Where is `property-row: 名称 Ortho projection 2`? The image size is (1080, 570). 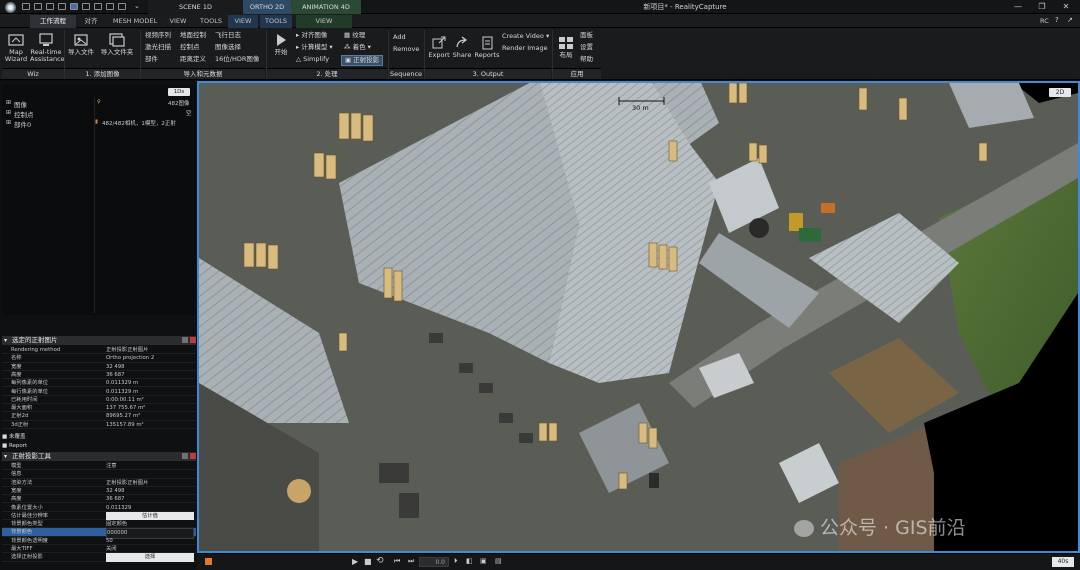
property-row: 名称 Ortho projection 2 is located at coordinates (99, 358).